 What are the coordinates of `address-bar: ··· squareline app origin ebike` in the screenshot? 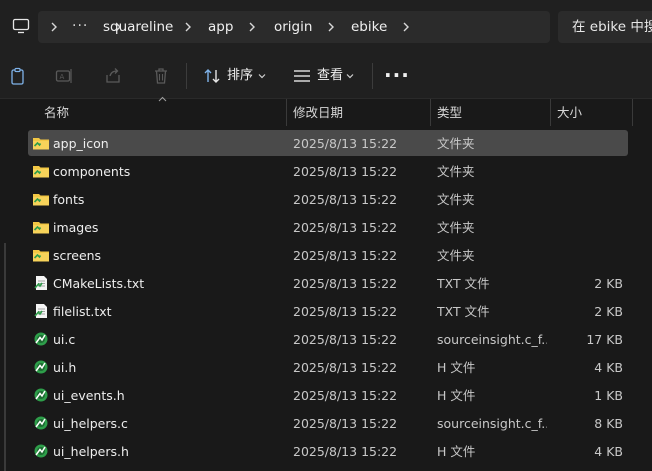 It's located at (294, 27).